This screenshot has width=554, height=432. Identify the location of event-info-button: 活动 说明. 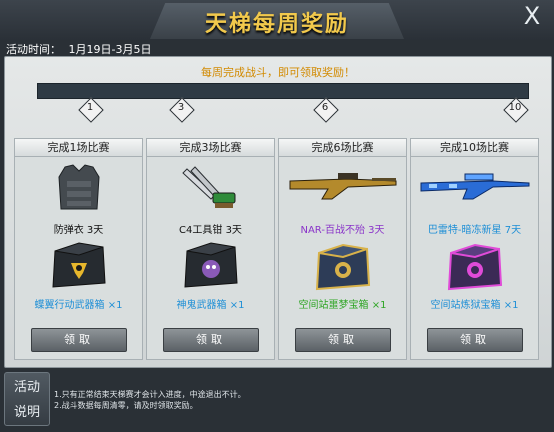
(27, 399).